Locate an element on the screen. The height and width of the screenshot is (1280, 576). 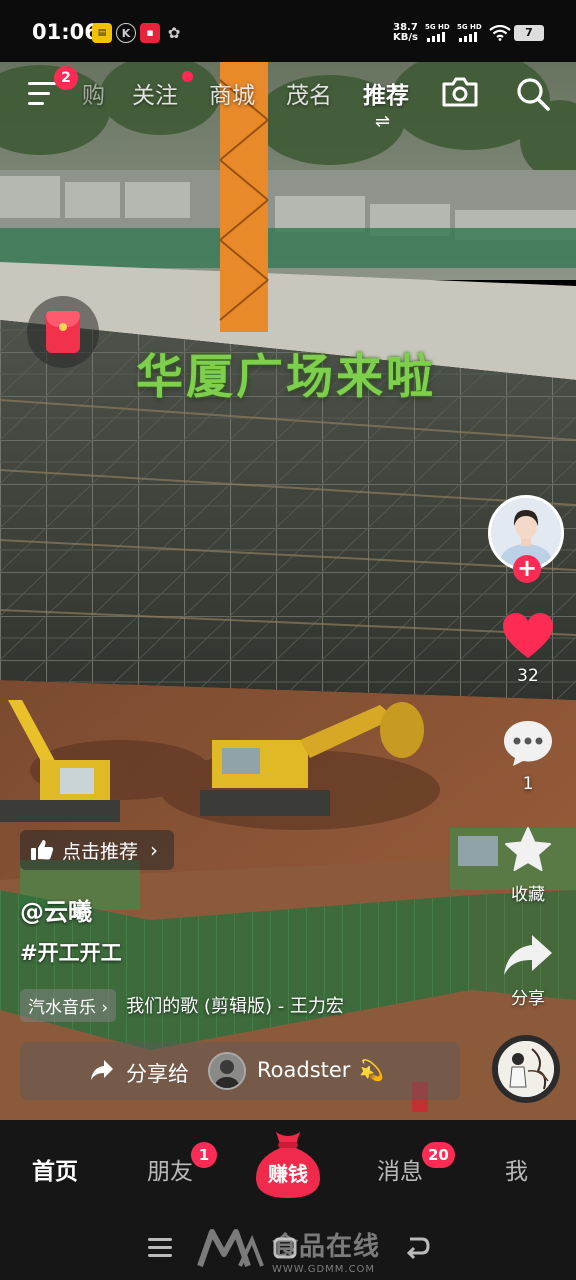
heart-icon is located at coordinates (528, 635).